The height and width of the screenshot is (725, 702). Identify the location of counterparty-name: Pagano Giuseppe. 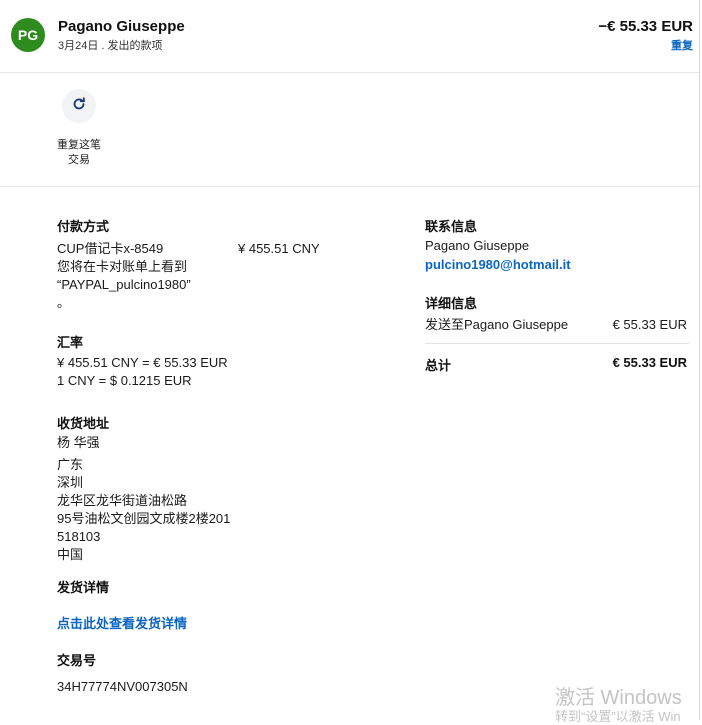
(121, 26).